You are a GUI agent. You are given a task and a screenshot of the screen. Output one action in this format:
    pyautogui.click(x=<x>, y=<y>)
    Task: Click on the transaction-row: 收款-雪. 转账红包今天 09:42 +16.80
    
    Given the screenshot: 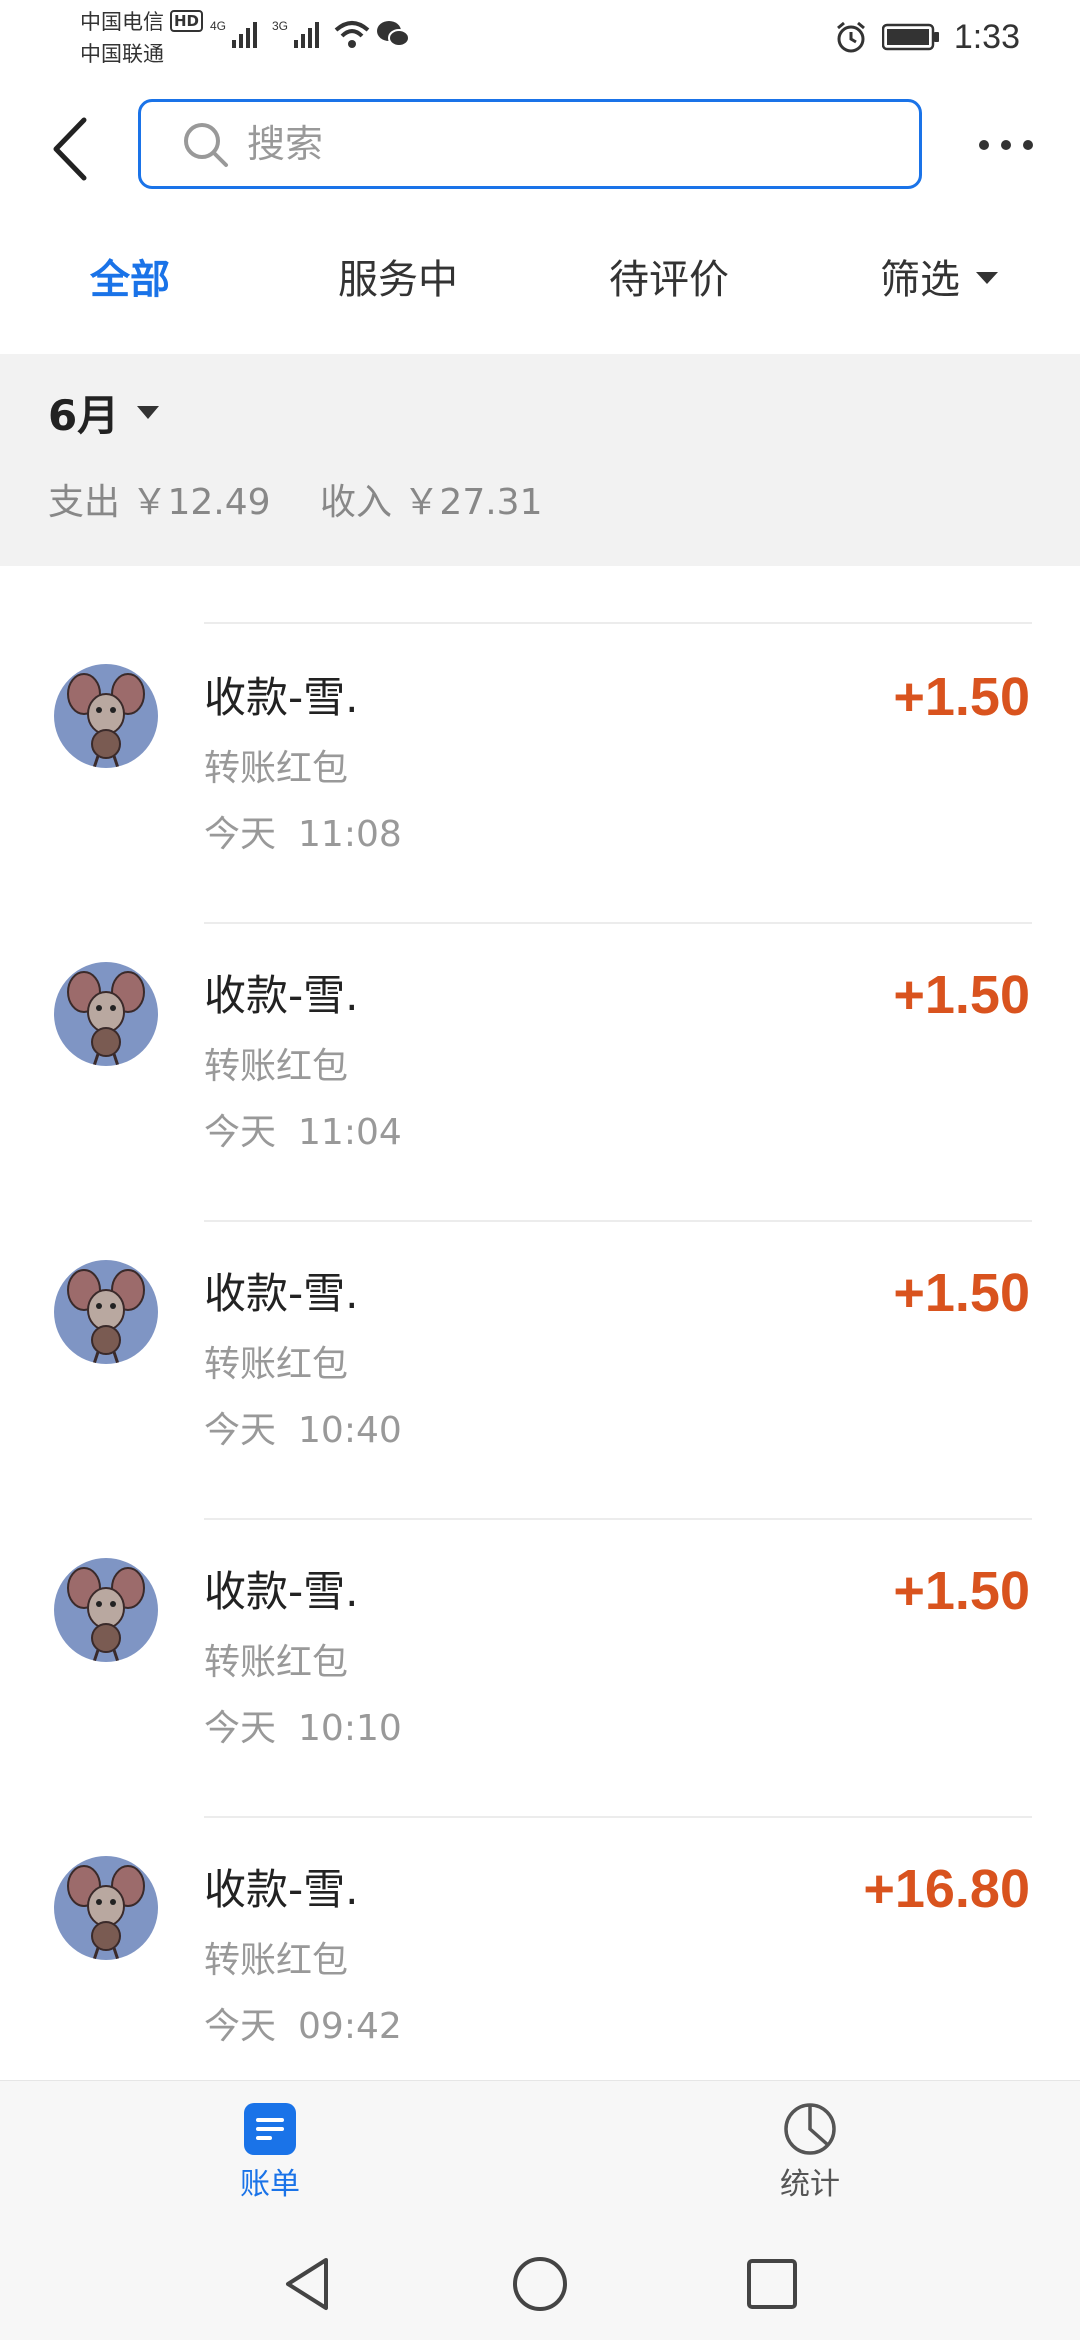 What is the action you would take?
    pyautogui.click(x=540, y=1950)
    